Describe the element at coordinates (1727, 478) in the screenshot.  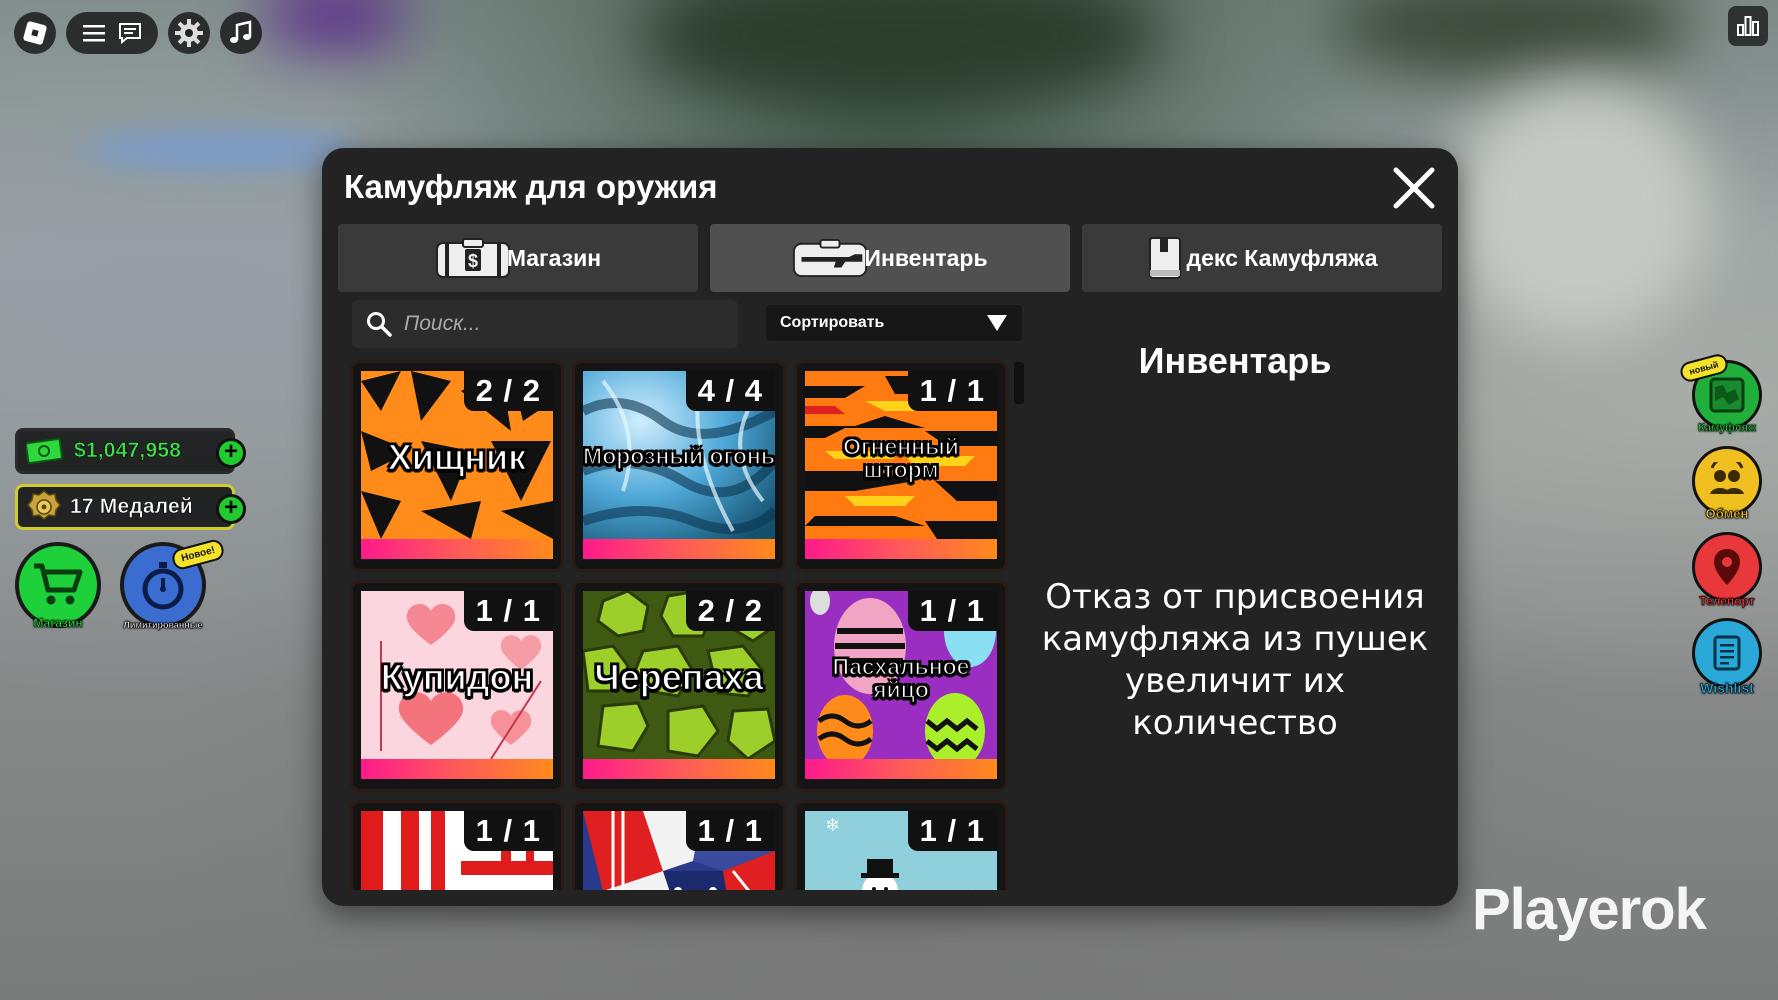
I see `trade-users-icon` at that location.